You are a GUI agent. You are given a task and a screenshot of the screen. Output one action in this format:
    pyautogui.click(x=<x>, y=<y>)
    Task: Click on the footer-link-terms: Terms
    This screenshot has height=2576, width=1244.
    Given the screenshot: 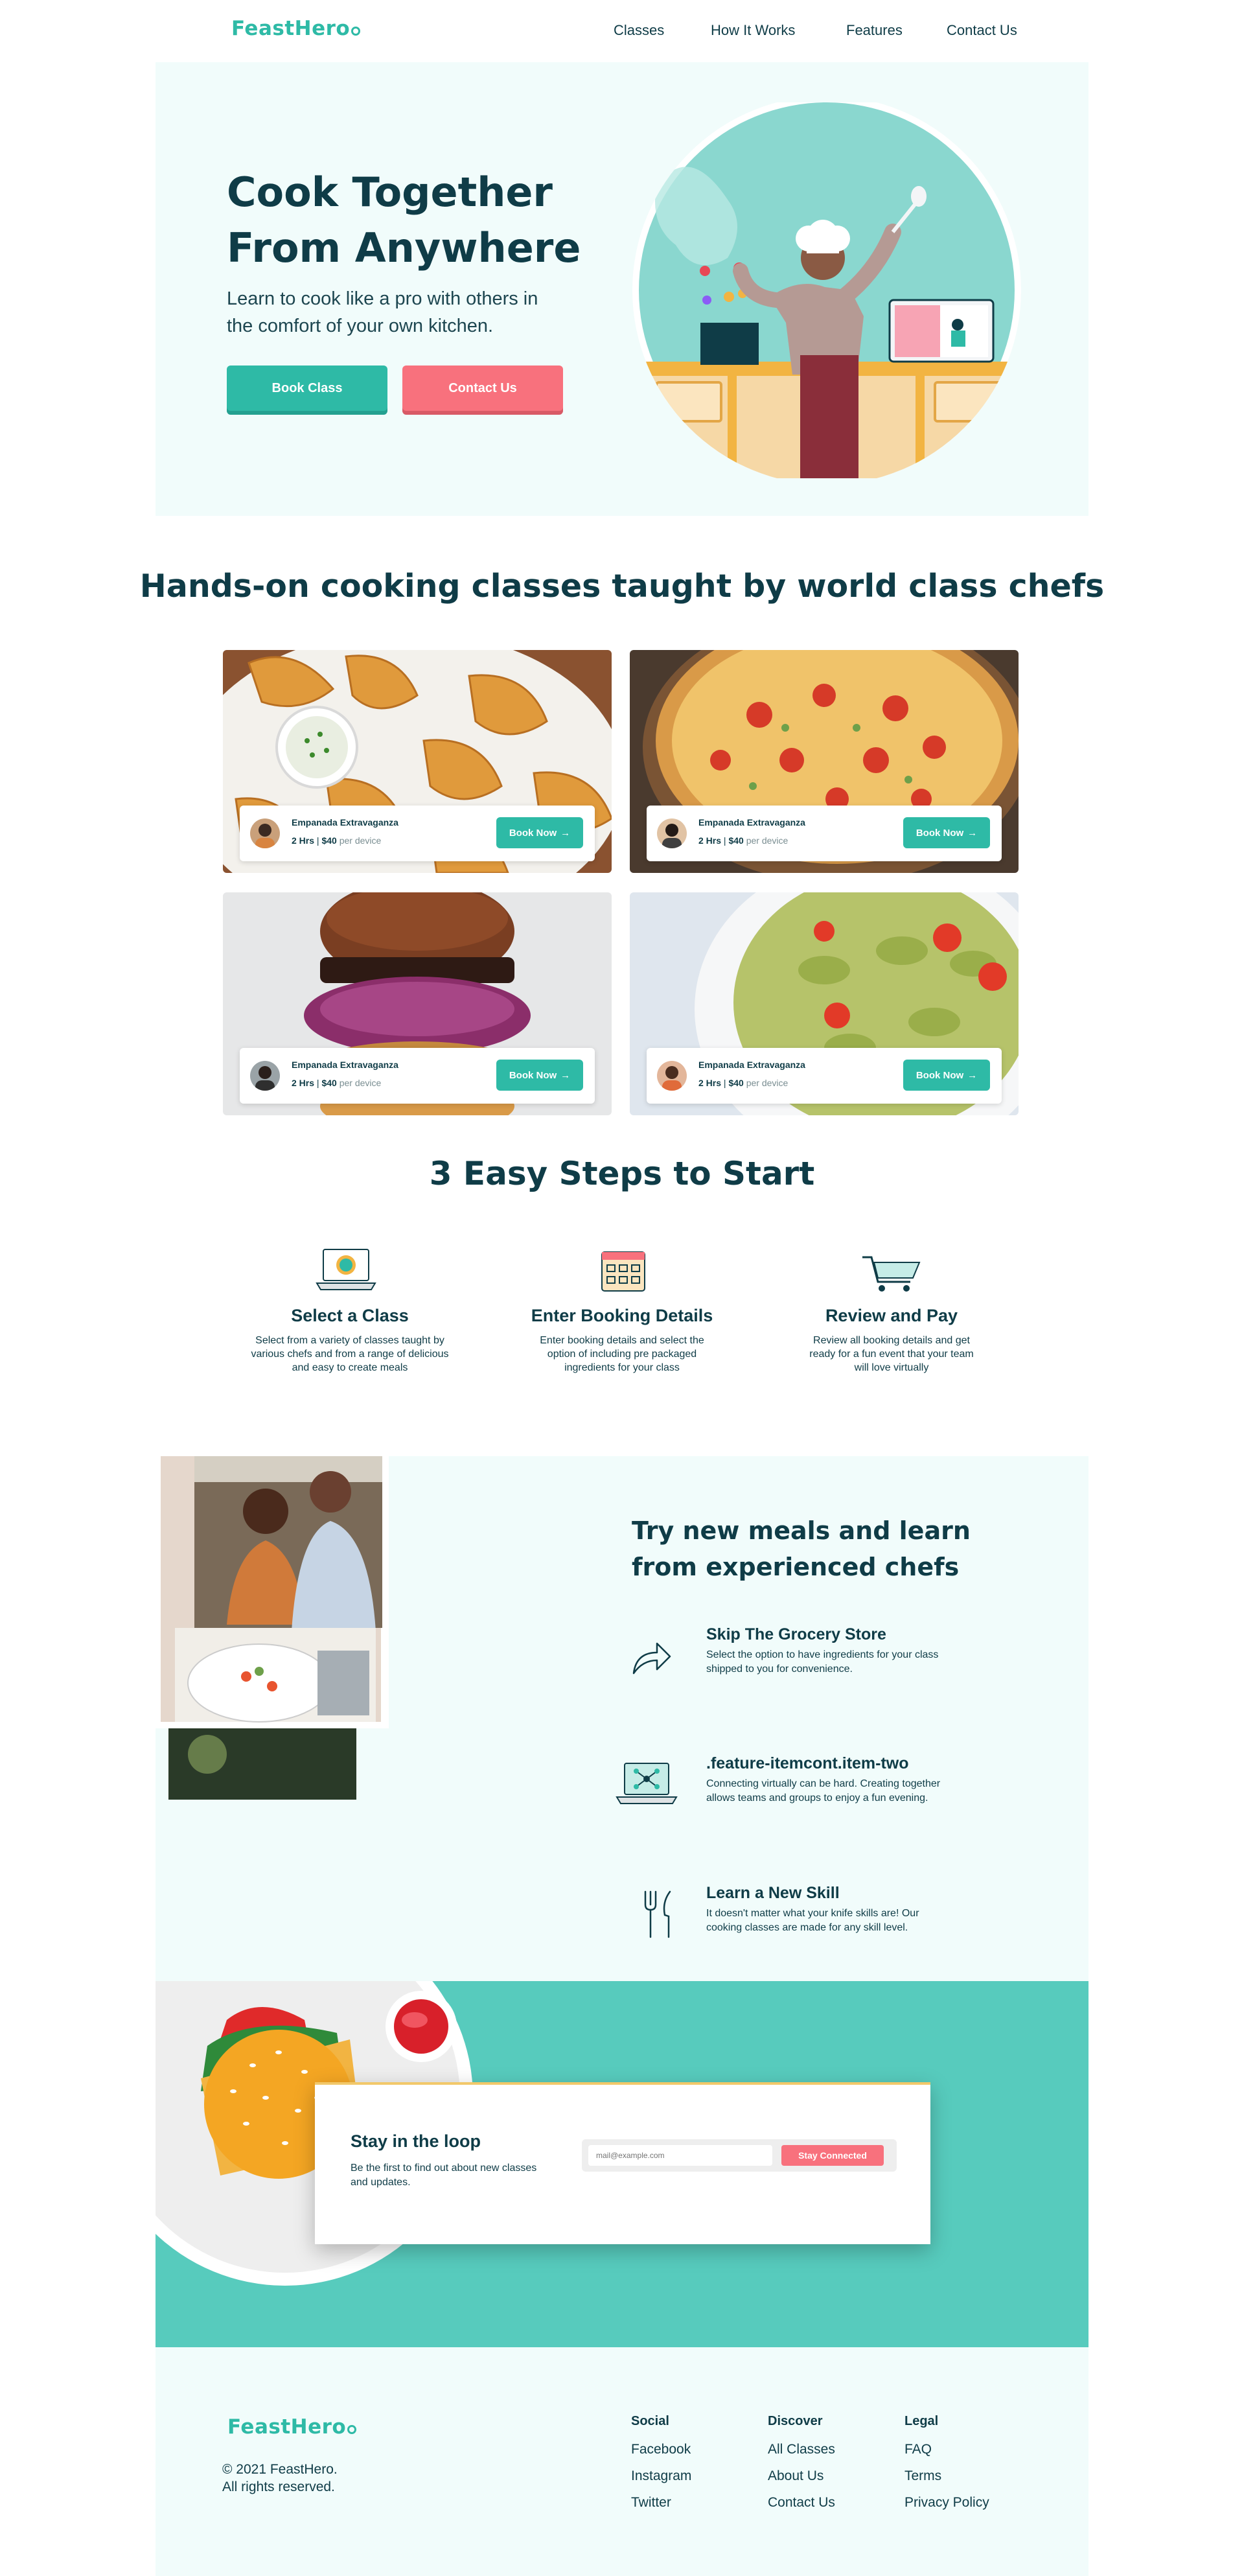 What is the action you would take?
    pyautogui.click(x=922, y=2476)
    